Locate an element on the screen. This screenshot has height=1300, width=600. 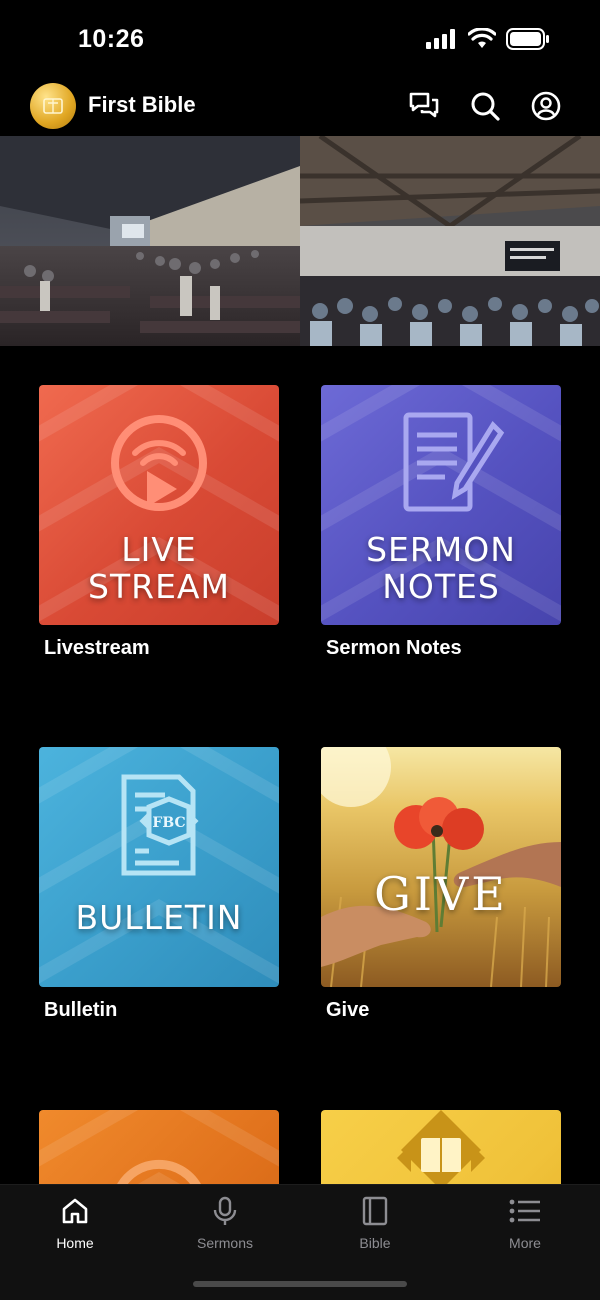
sermon-notes-tile: SERMON NOTES Sermon Notes is located at coordinates (441, 522).